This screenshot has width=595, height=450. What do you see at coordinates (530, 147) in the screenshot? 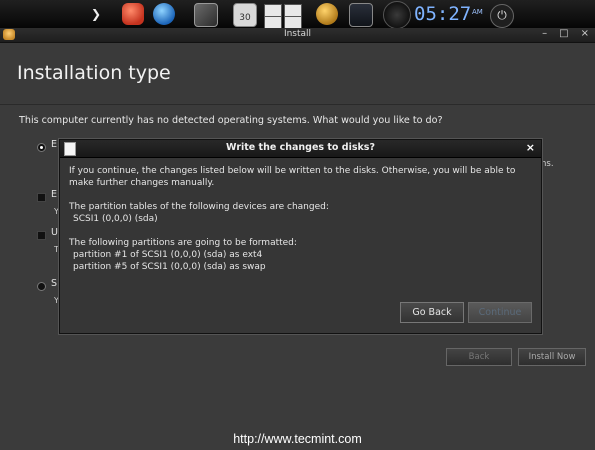
I see `dialog-close-icon: ×` at bounding box center [530, 147].